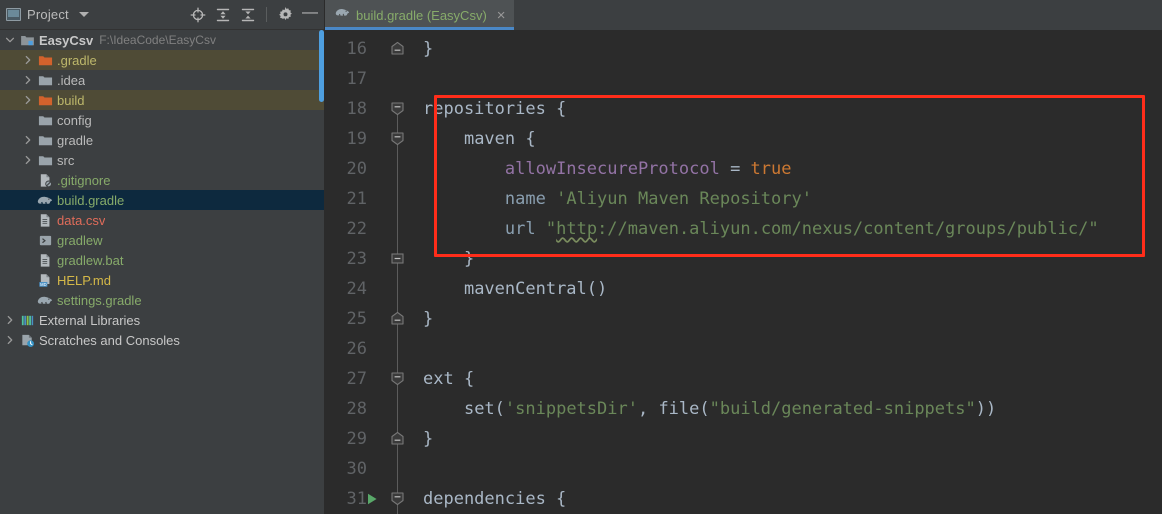 The width and height of the screenshot is (1162, 514). What do you see at coordinates (743, 199) in the screenshot?
I see `code-line: 21 name 'Aliyun Maven Repository'` at bounding box center [743, 199].